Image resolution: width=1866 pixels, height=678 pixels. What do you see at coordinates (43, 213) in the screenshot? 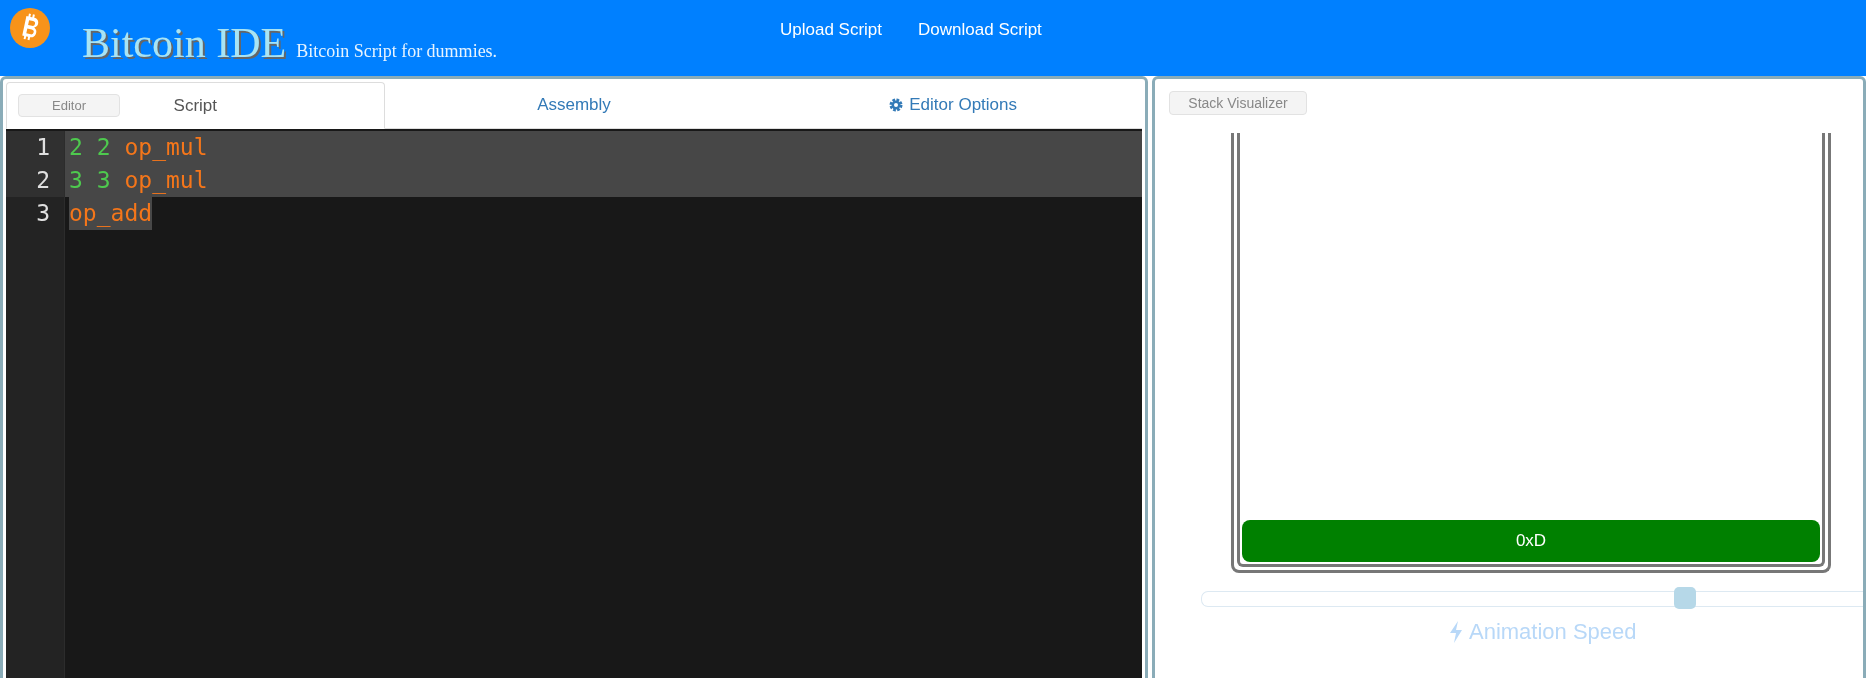
I see `line-number: 3` at bounding box center [43, 213].